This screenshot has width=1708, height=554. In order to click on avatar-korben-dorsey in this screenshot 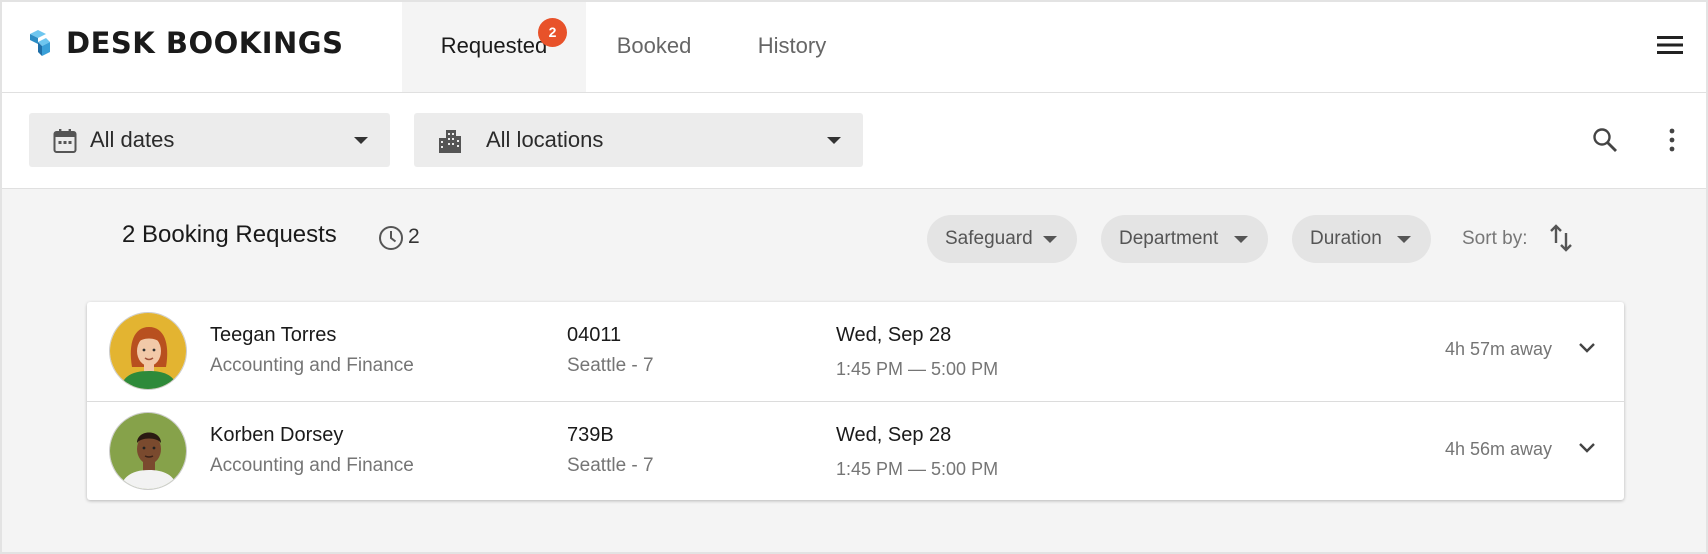, I will do `click(148, 451)`.